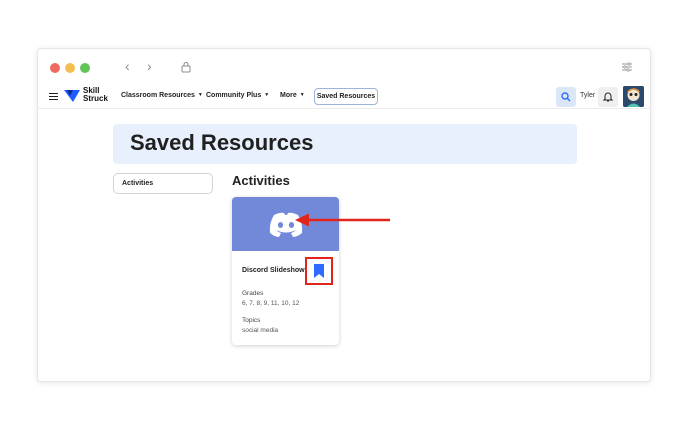 This screenshot has width=688, height=430. What do you see at coordinates (288, 95) in the screenshot?
I see `menu-label: More` at bounding box center [288, 95].